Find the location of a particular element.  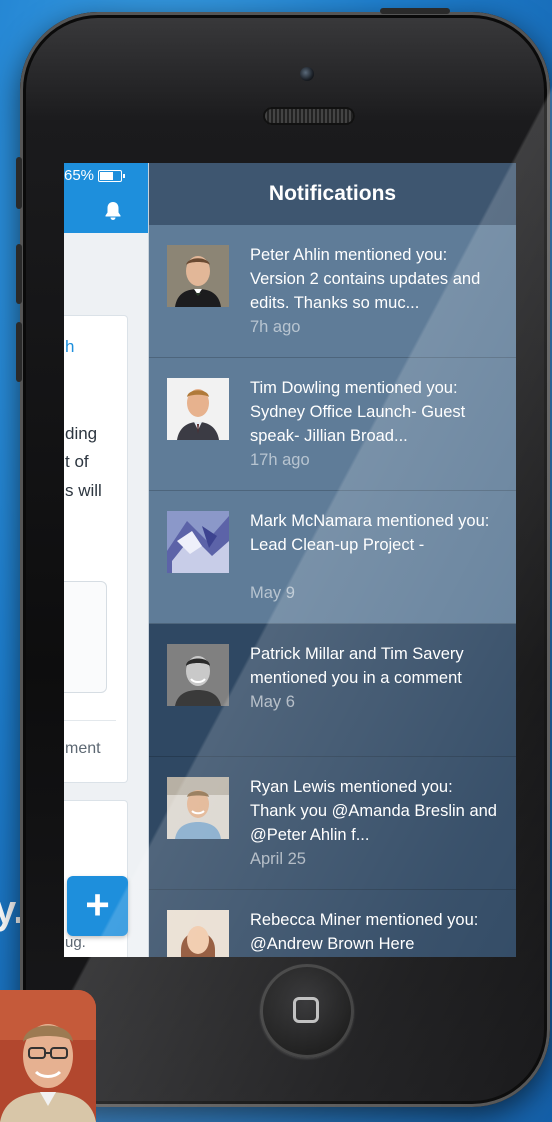

volume-up-button is located at coordinates (19, 274).